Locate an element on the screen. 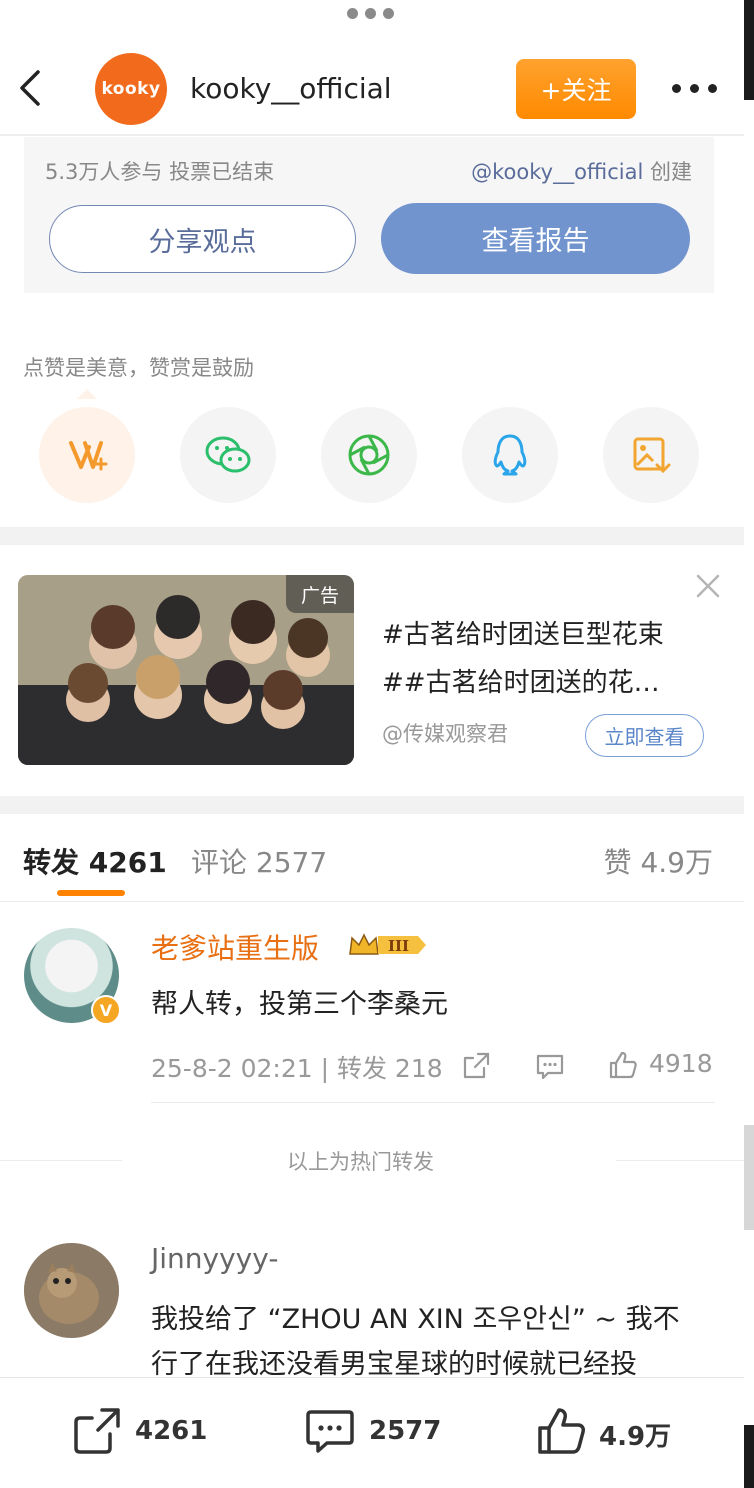  poll-stats: 5.3万人参与 投票已结束 is located at coordinates (160, 172).